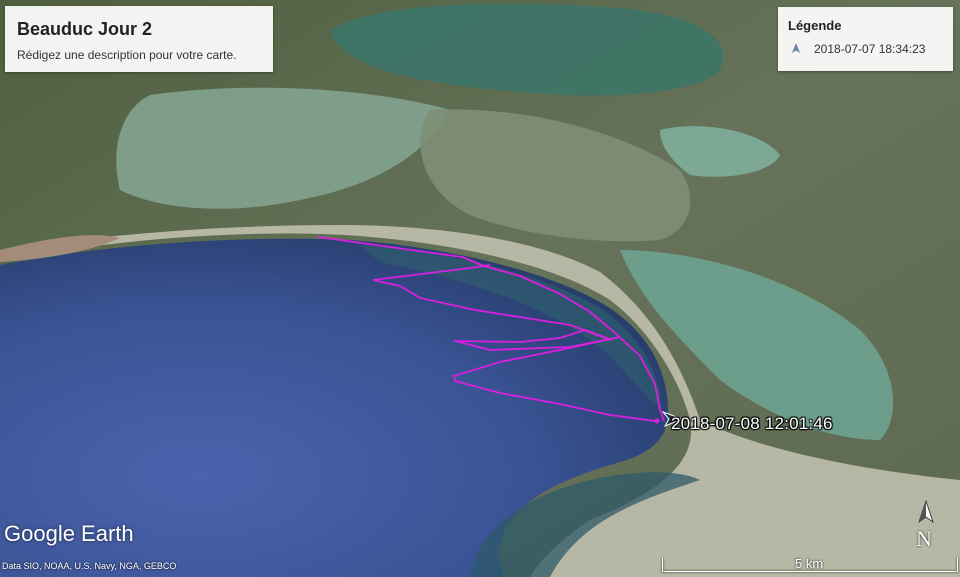 The height and width of the screenshot is (577, 960). I want to click on legend-title: Légende, so click(815, 25).